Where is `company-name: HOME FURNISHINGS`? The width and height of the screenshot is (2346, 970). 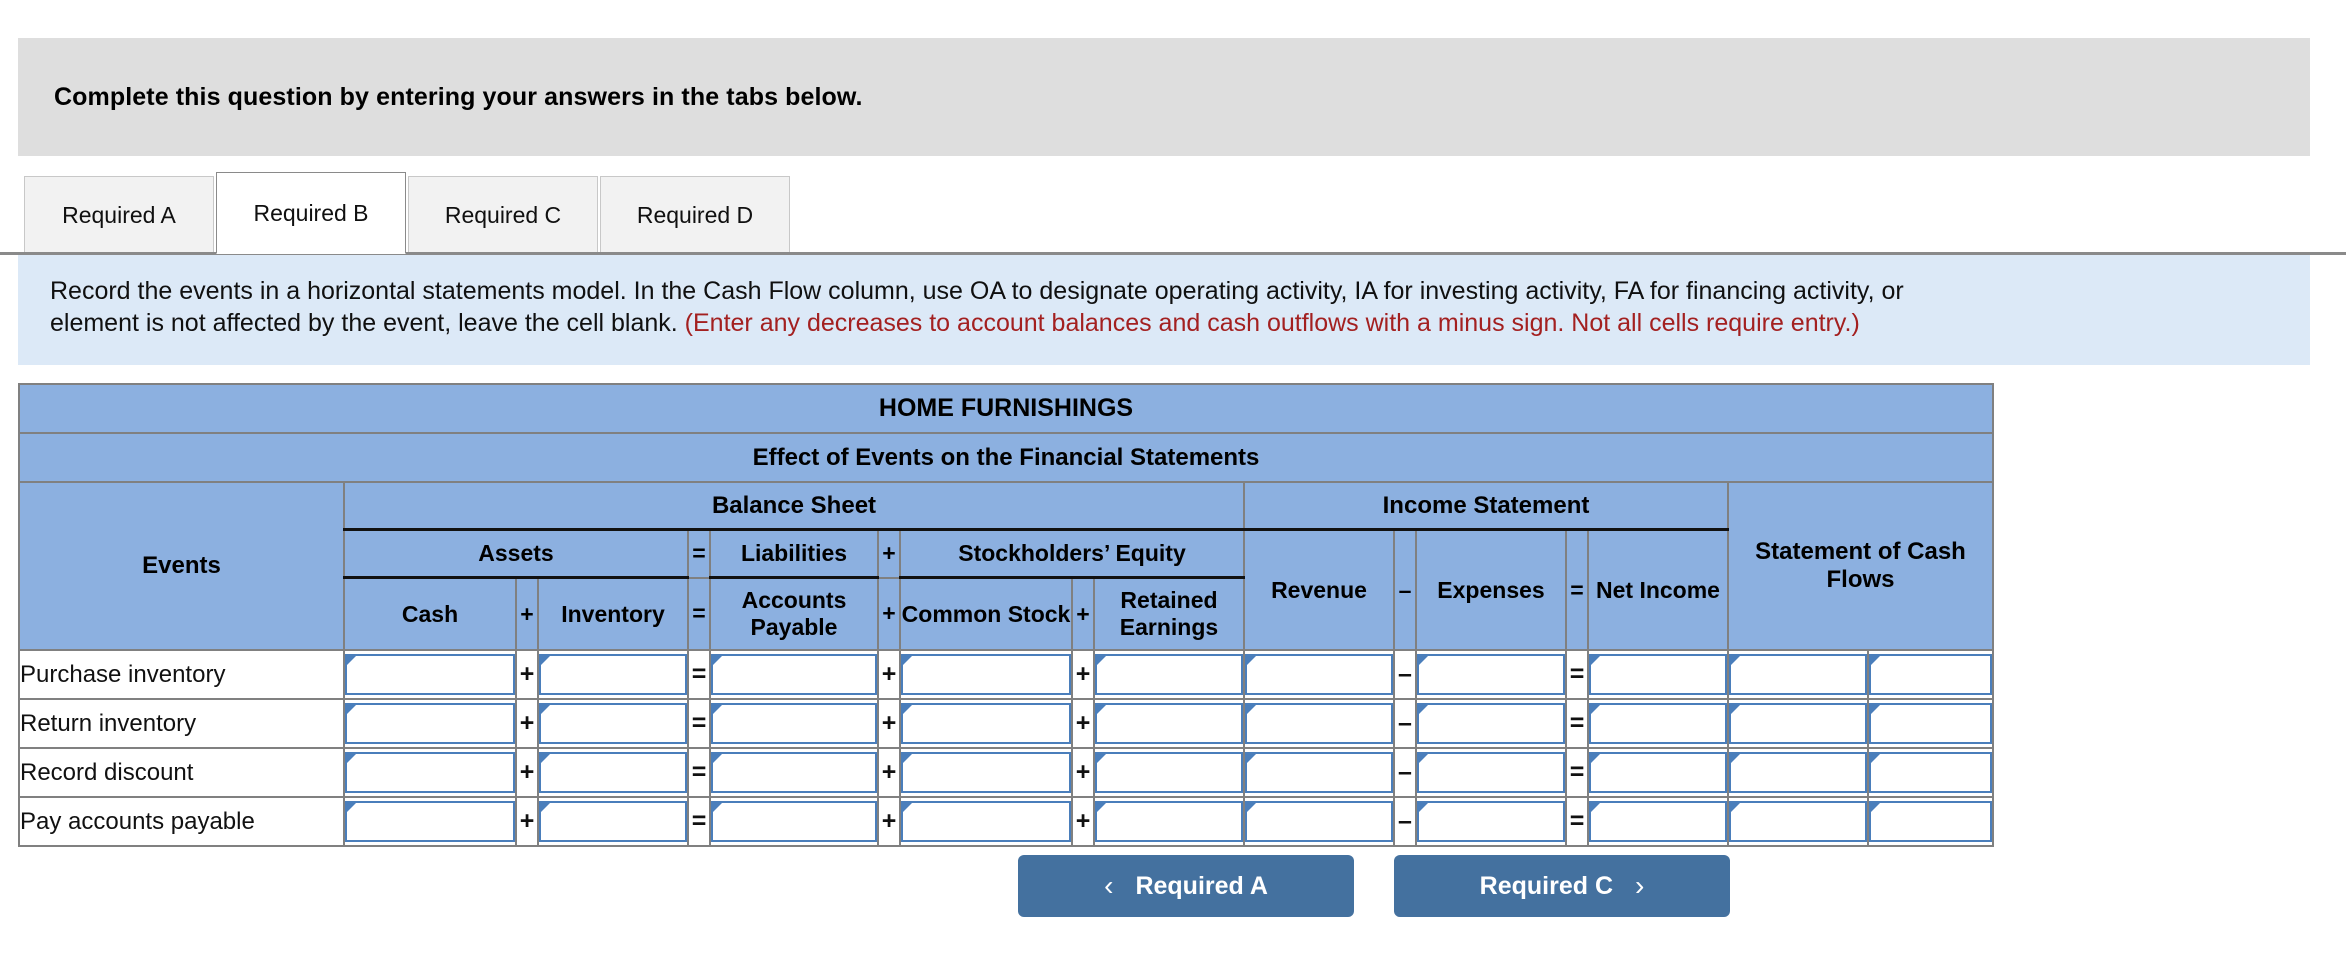
company-name: HOME FURNISHINGS is located at coordinates (1006, 408).